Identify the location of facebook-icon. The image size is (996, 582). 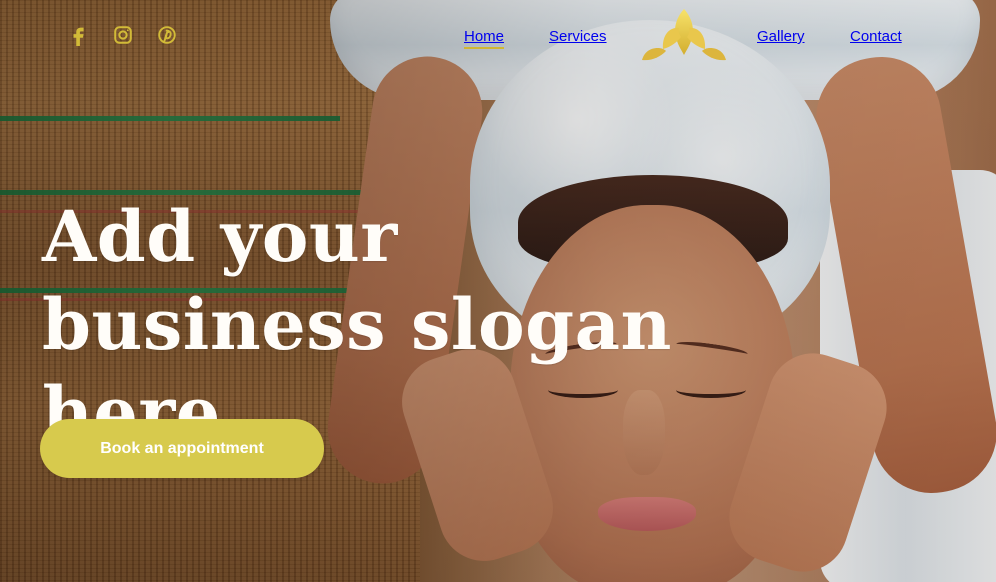
(78, 36).